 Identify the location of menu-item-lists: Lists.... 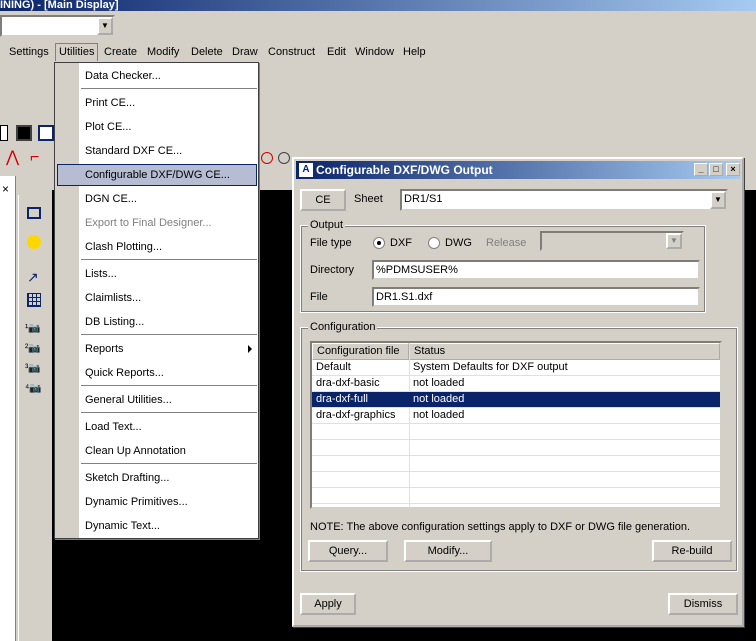
(101, 274).